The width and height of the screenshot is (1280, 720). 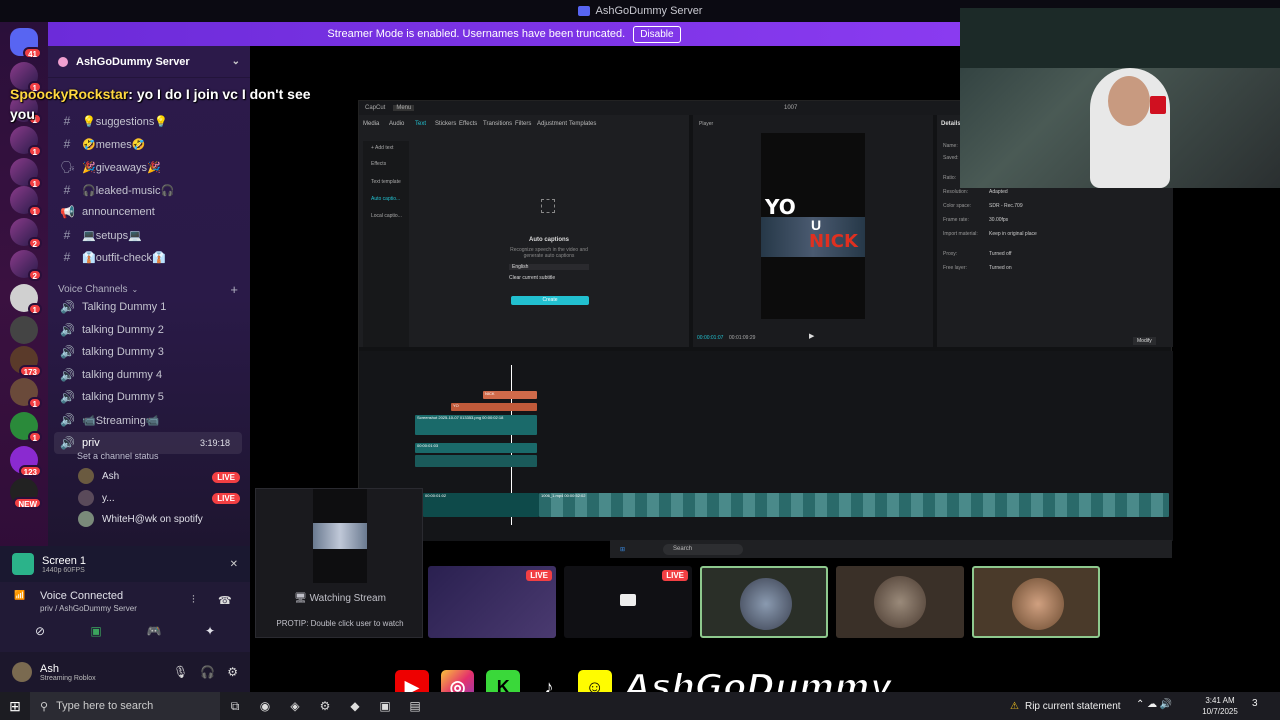 I want to click on stop-stream-icon: ✕, so click(x=234, y=564).